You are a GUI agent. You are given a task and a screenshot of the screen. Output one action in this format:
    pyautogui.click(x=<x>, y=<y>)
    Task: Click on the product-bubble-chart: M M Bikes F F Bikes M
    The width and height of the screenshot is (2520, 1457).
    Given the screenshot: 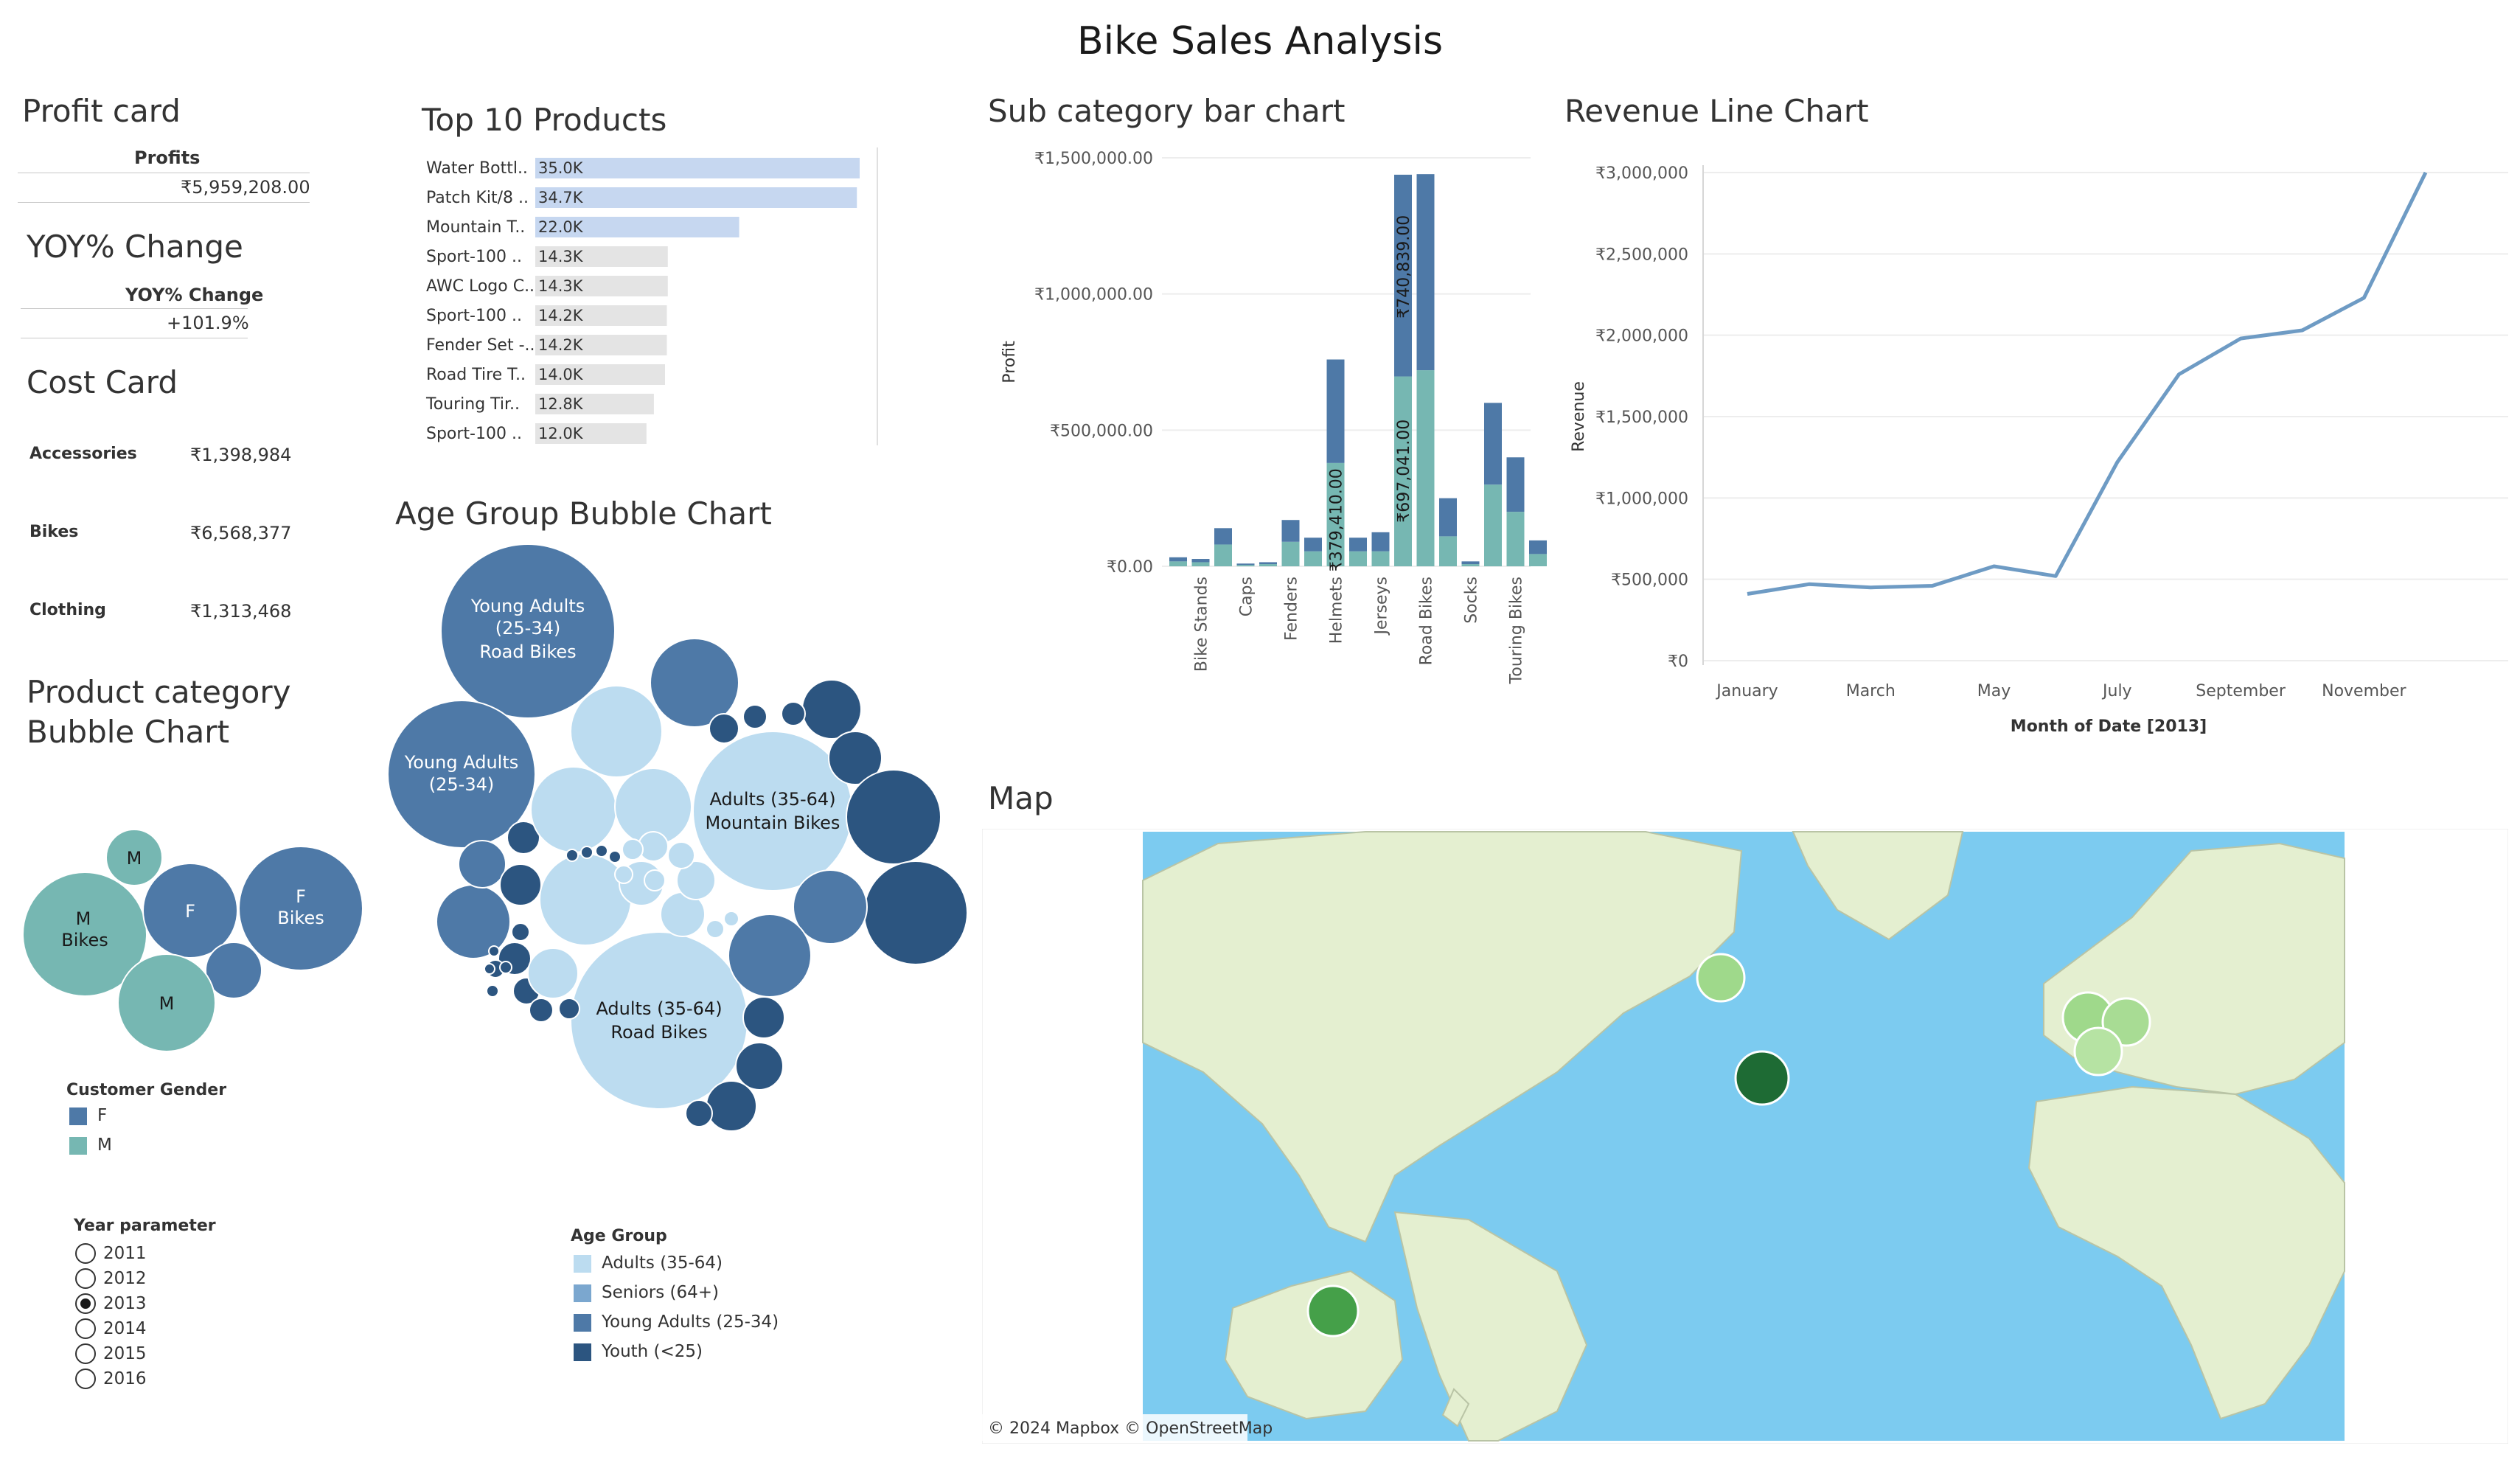 What is the action you would take?
    pyautogui.click(x=192, y=940)
    